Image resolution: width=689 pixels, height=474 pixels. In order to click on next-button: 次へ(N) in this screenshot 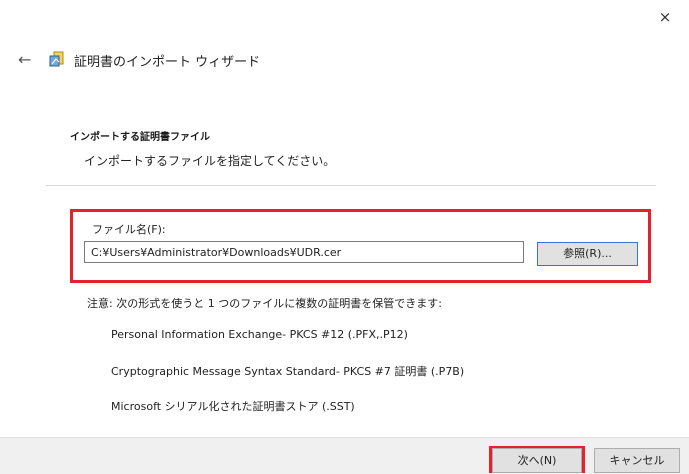, I will do `click(537, 460)`.